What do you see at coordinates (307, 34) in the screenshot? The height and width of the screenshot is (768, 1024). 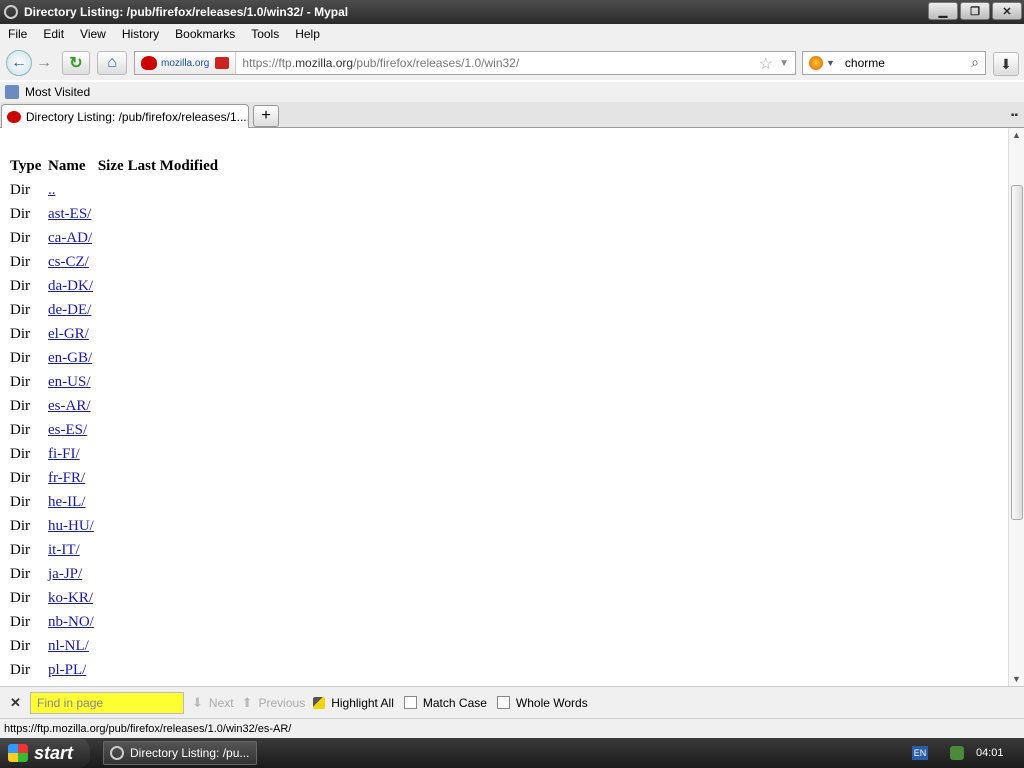 I see `menu-help: Help` at bounding box center [307, 34].